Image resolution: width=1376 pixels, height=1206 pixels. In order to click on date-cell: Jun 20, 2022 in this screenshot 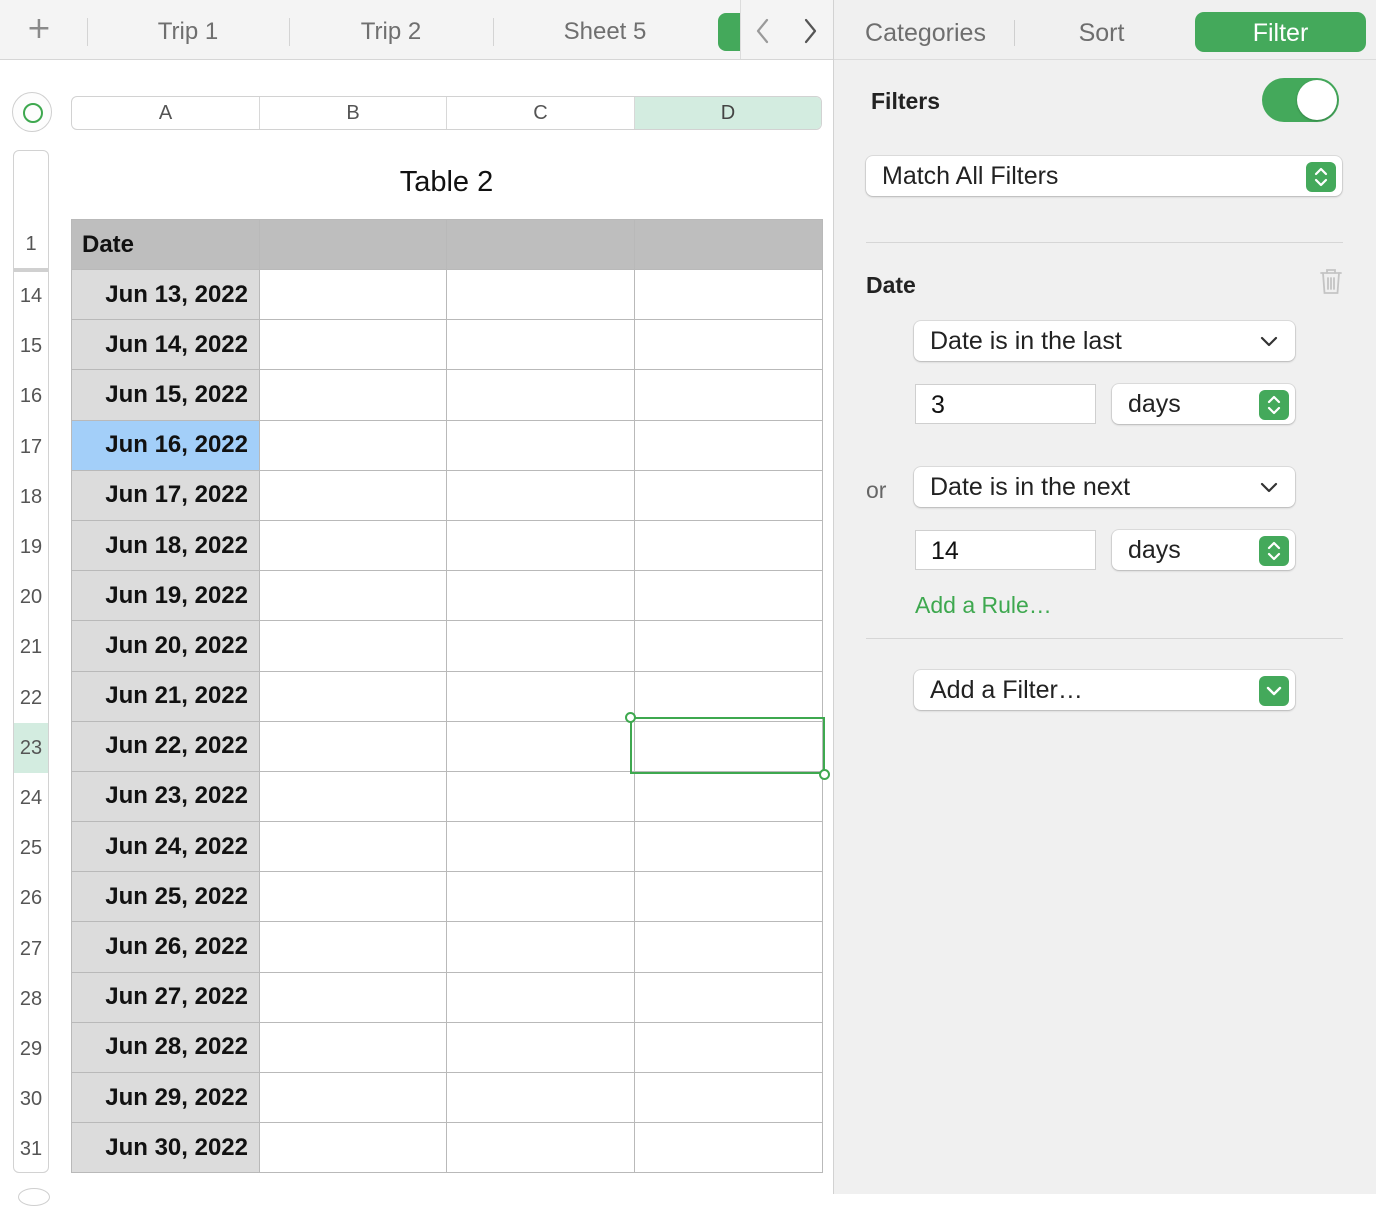, I will do `click(165, 646)`.